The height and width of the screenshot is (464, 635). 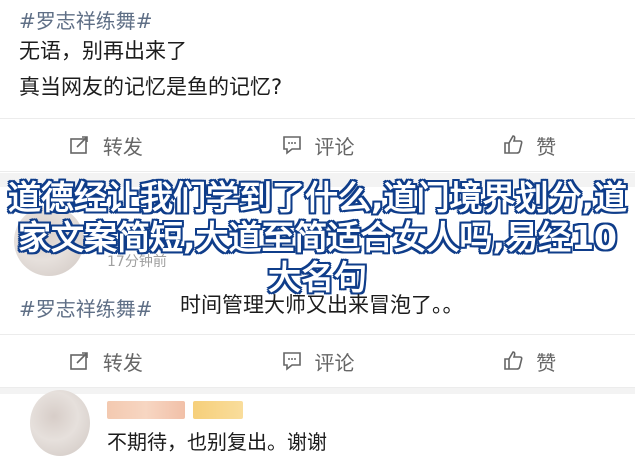 I want to click on post-1-action-bar: 转发 评论 赞, so click(x=317, y=145).